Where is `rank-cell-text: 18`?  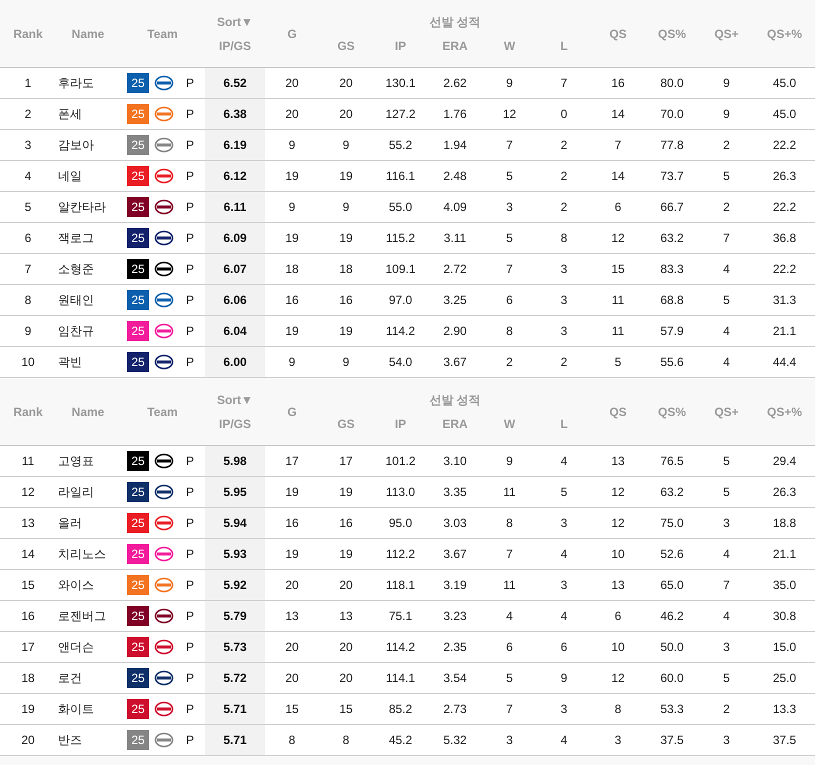
rank-cell-text: 18 is located at coordinates (28, 678).